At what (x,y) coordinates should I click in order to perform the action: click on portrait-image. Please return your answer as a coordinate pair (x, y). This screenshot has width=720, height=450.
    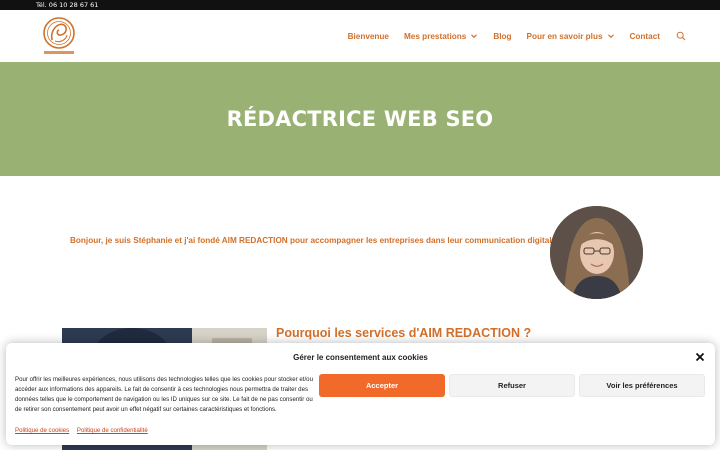
    Looking at the image, I should click on (596, 252).